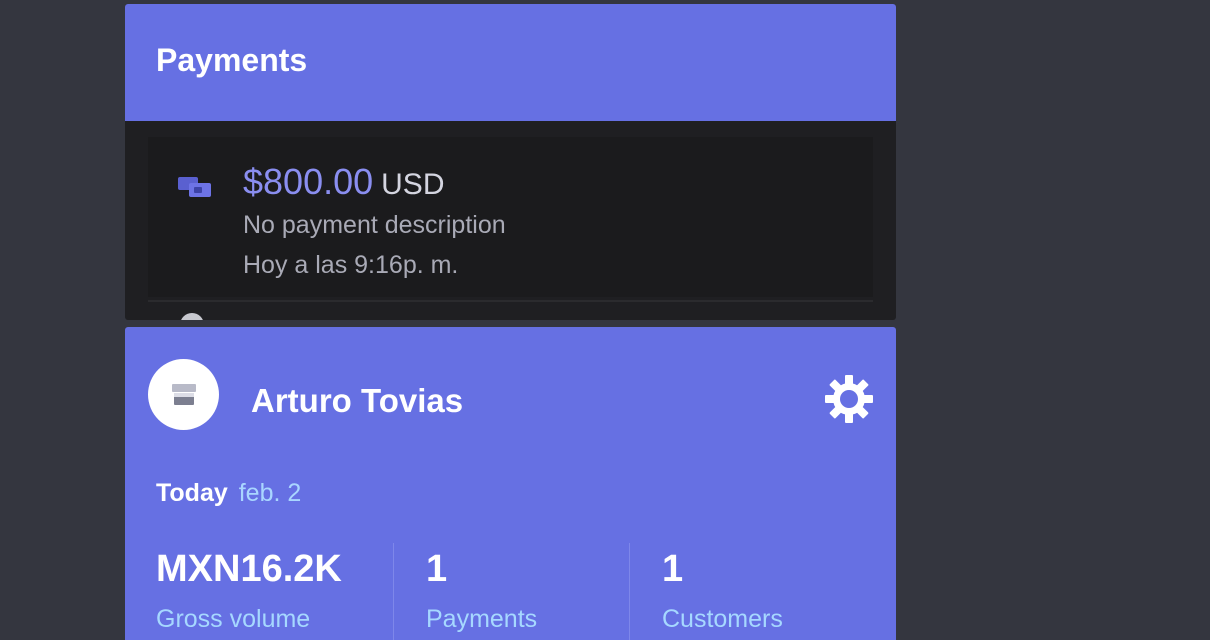  I want to click on stat-value: MXN16.2K, so click(249, 569).